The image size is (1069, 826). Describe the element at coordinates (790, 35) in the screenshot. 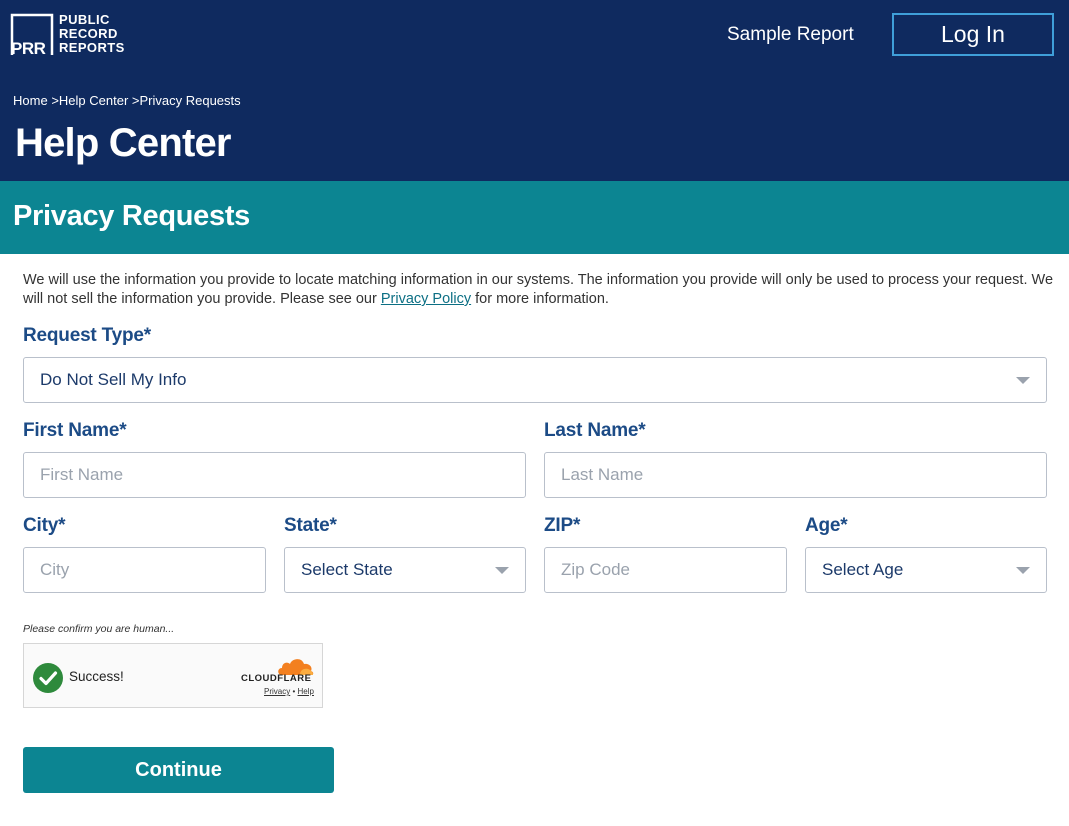

I see `sample-report-link: Sample Report` at that location.